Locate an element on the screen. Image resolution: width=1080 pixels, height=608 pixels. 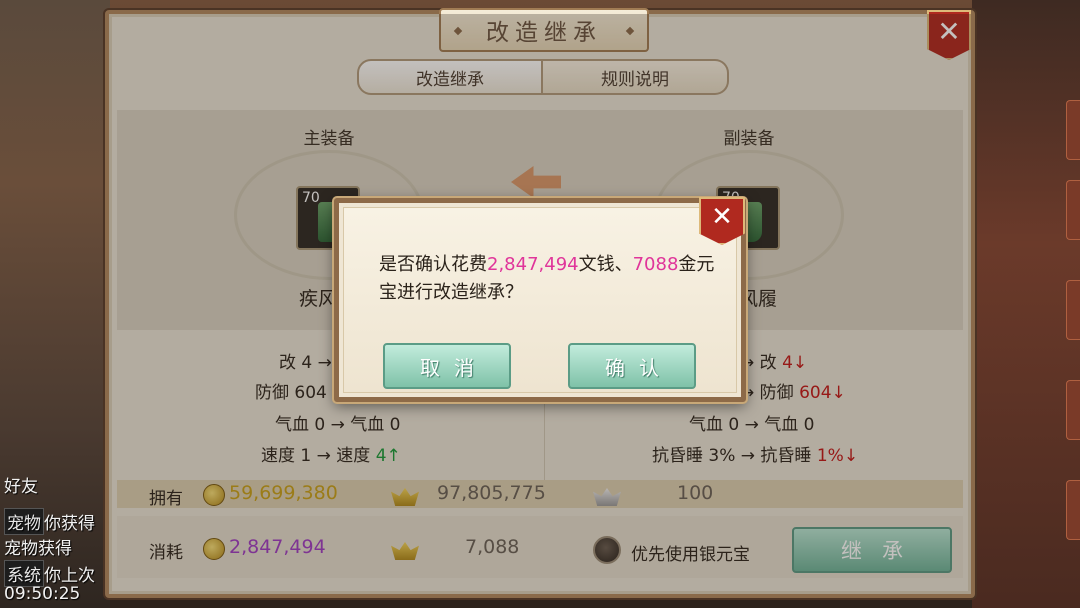
confirm-dialog: 是否确认花费2,847,494文钱、7088金元宝进行改造继承？ ✕ 取消 确认 is located at coordinates (540, 299).